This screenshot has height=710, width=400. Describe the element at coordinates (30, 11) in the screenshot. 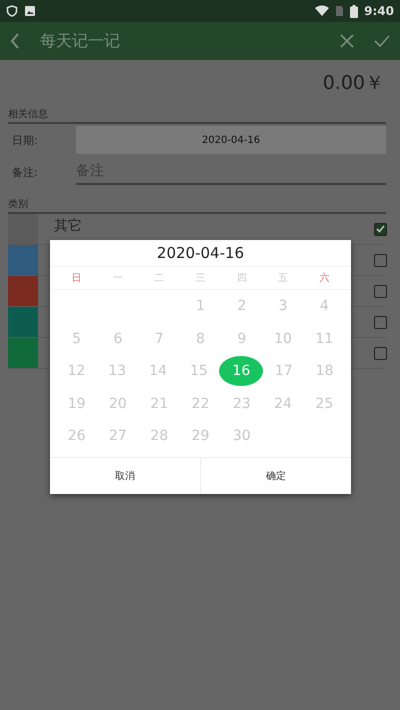

I see `image-icon` at that location.